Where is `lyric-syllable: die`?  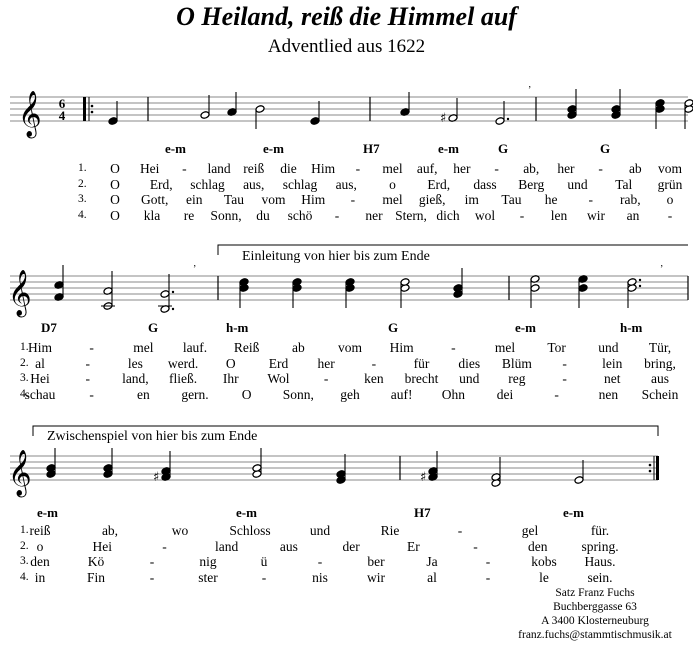
lyric-syllable: die is located at coordinates (288, 168).